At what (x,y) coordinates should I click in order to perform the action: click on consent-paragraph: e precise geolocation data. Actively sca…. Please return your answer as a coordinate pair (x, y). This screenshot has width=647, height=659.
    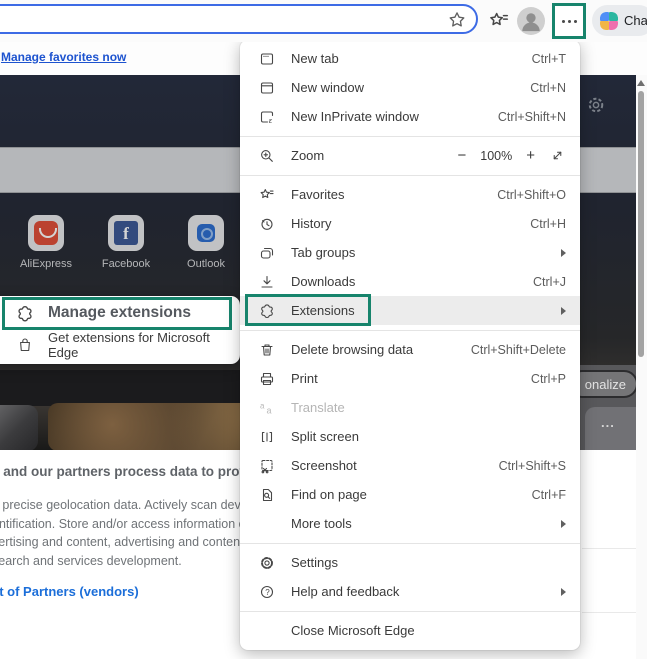
    Looking at the image, I should click on (123, 533).